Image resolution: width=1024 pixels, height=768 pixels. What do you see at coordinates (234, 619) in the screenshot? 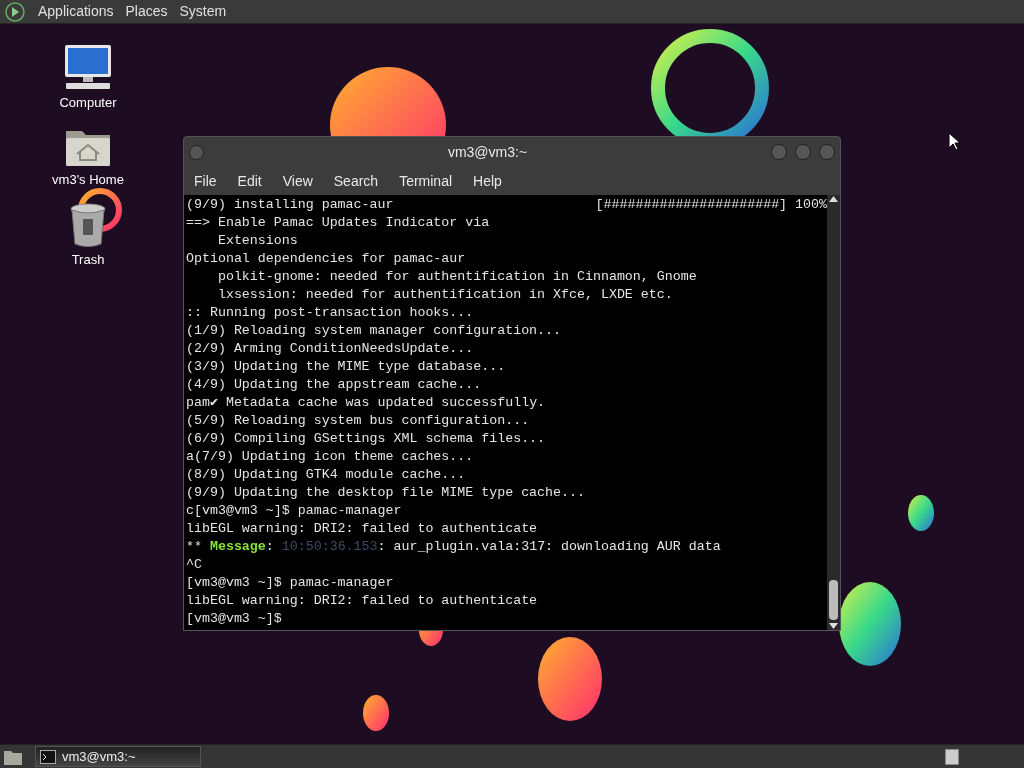
I see `terminal-line: [vm3@vm3 ~]$` at bounding box center [234, 619].